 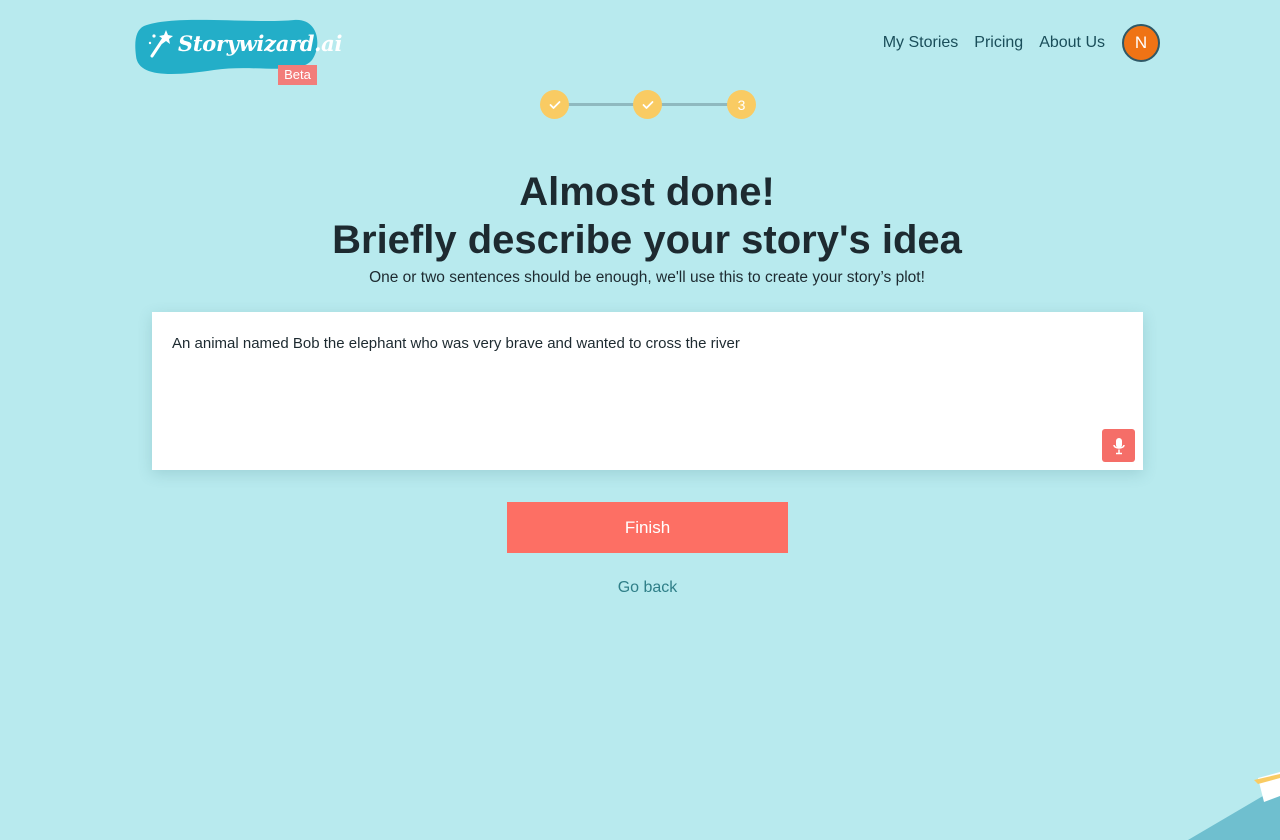 I want to click on brand-logo: Storywizard.ai Beta, so click(x=238, y=51).